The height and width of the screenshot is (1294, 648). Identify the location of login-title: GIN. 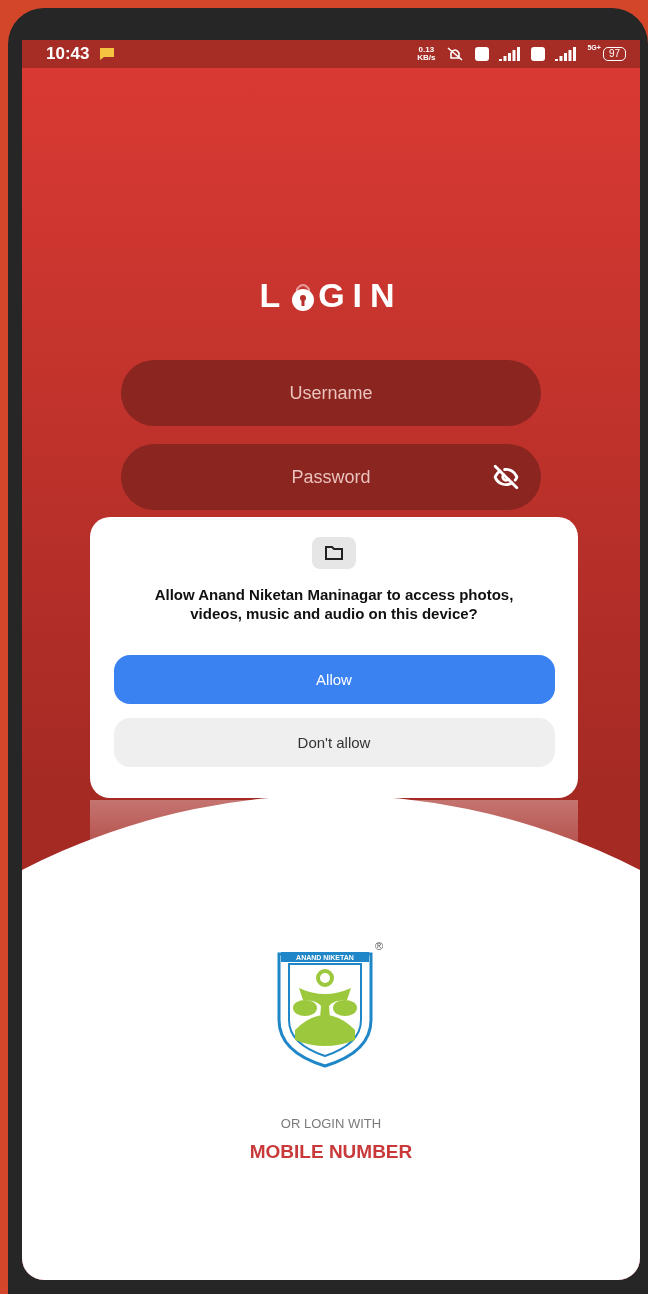
(360, 295).